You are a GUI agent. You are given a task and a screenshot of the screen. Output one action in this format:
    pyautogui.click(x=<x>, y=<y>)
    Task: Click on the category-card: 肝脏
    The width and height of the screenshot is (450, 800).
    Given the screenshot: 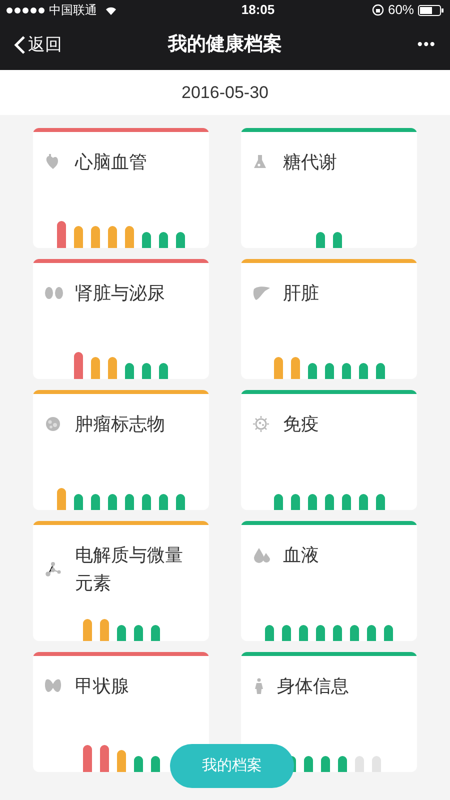 What is the action you would take?
    pyautogui.click(x=329, y=319)
    